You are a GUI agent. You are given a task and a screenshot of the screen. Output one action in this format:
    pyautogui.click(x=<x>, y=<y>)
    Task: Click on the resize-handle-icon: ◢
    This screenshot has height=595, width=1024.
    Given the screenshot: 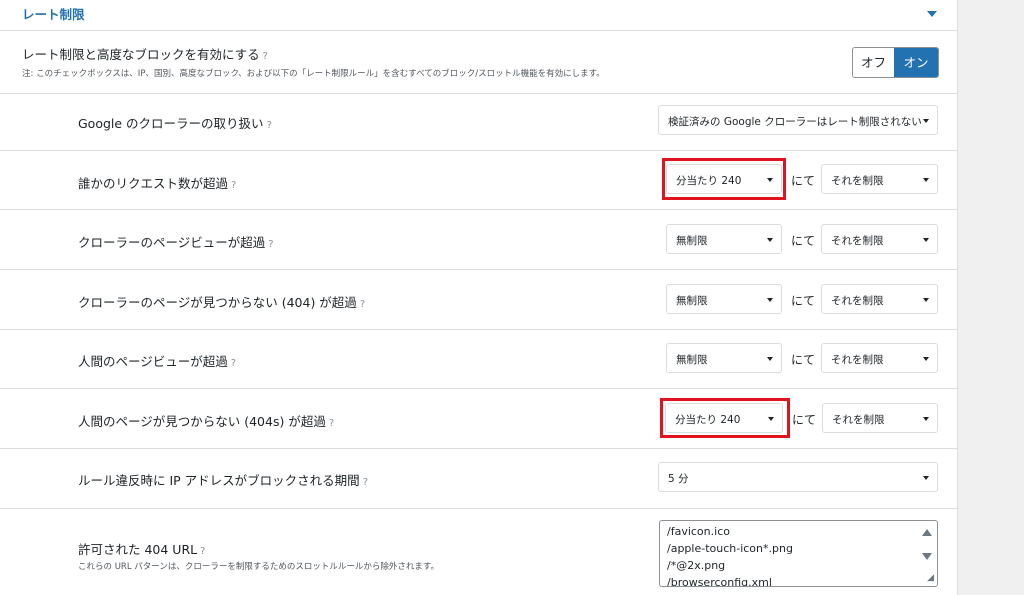 What is the action you would take?
    pyautogui.click(x=930, y=578)
    